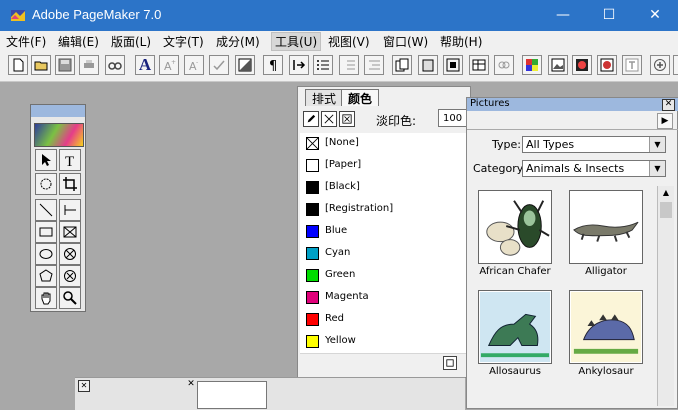 The image size is (678, 410). Describe the element at coordinates (41, 65) in the screenshot. I see `open-folder-icon` at that location.